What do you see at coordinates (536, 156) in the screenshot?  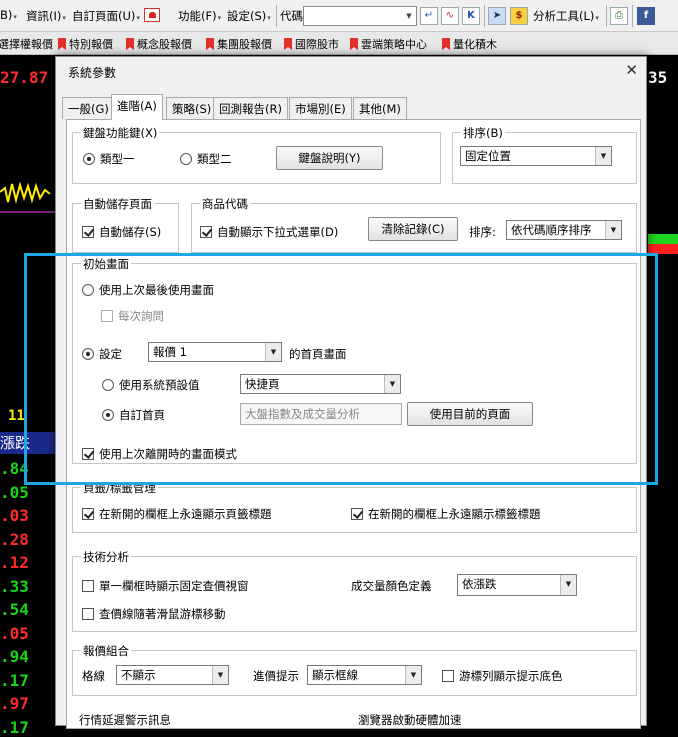 I see `sort-select: 固定位置 ▼` at bounding box center [536, 156].